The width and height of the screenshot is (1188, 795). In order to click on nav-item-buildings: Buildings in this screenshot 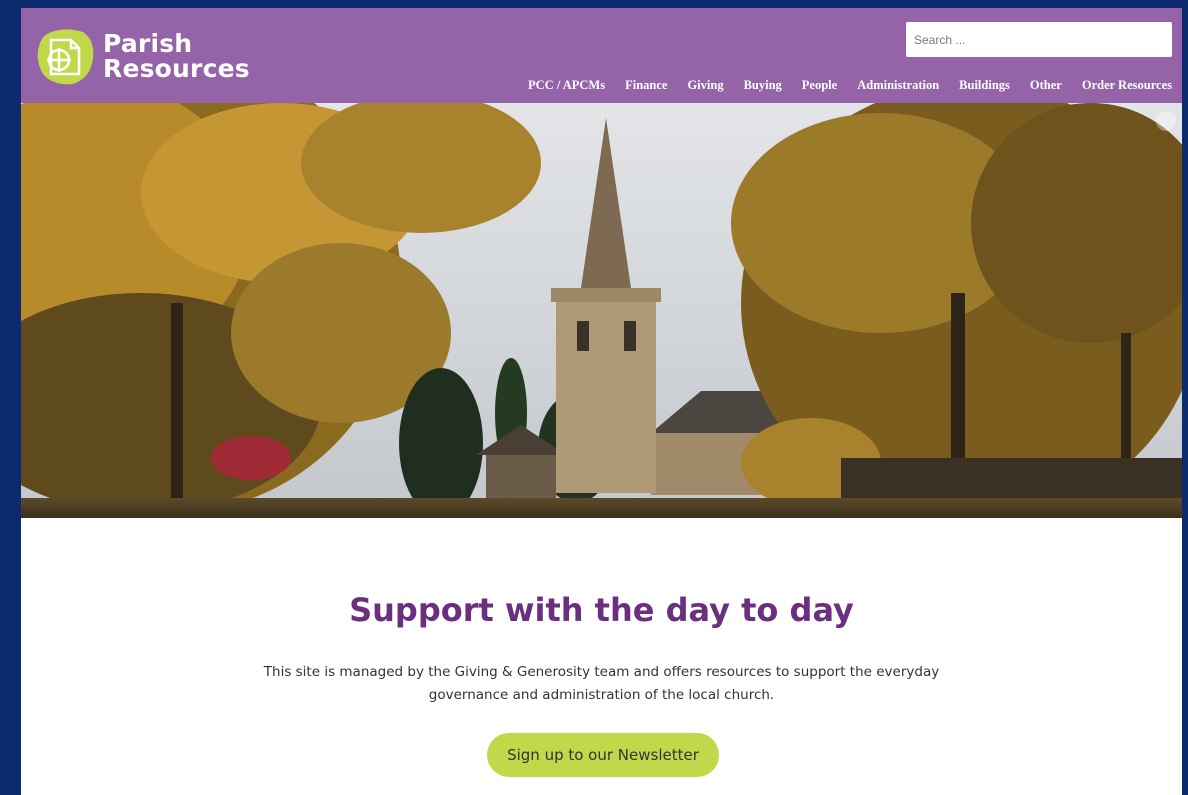, I will do `click(984, 85)`.